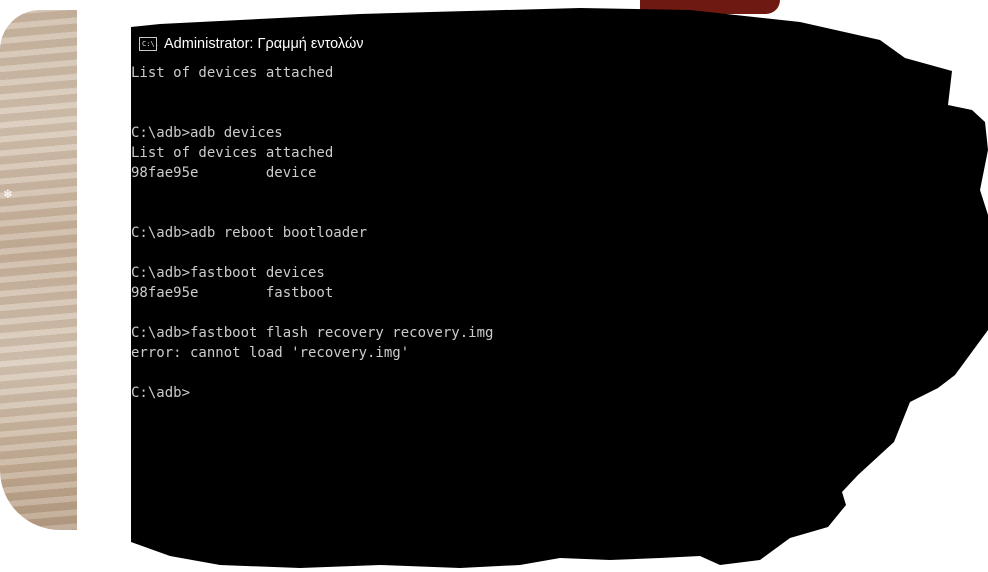 The image size is (988, 572). Describe the element at coordinates (270, 353) in the screenshot. I see `console-line: error: cannot load 'recovery.img'` at that location.